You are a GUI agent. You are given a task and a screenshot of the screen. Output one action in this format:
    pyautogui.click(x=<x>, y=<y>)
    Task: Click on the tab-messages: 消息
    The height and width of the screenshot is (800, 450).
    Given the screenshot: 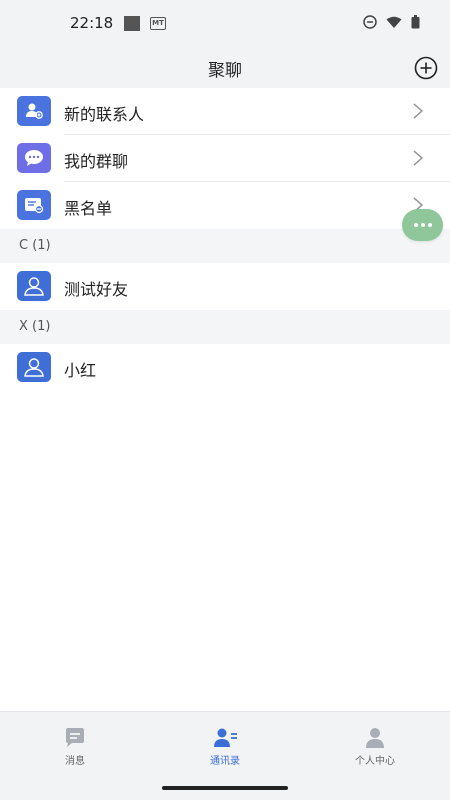 What is the action you would take?
    pyautogui.click(x=75, y=746)
    